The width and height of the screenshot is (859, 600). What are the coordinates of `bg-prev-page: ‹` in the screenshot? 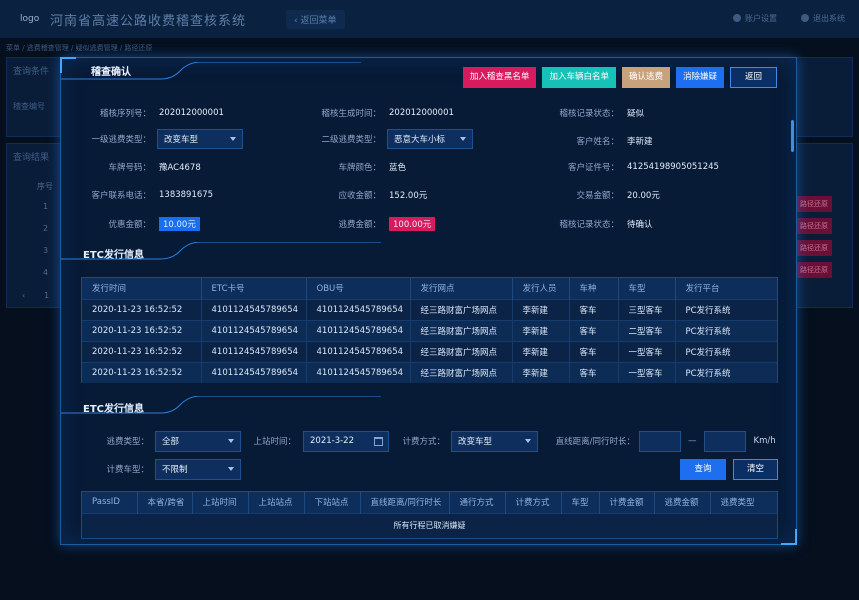 It's located at (23, 295).